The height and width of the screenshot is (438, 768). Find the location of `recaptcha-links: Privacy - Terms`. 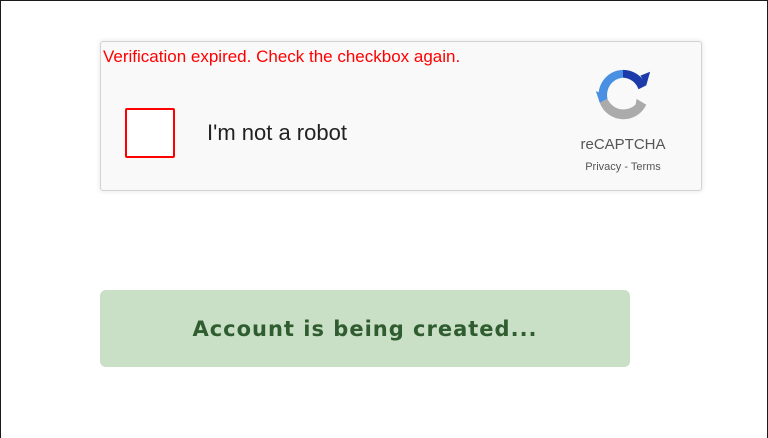

recaptcha-links: Privacy - Terms is located at coordinates (623, 167).